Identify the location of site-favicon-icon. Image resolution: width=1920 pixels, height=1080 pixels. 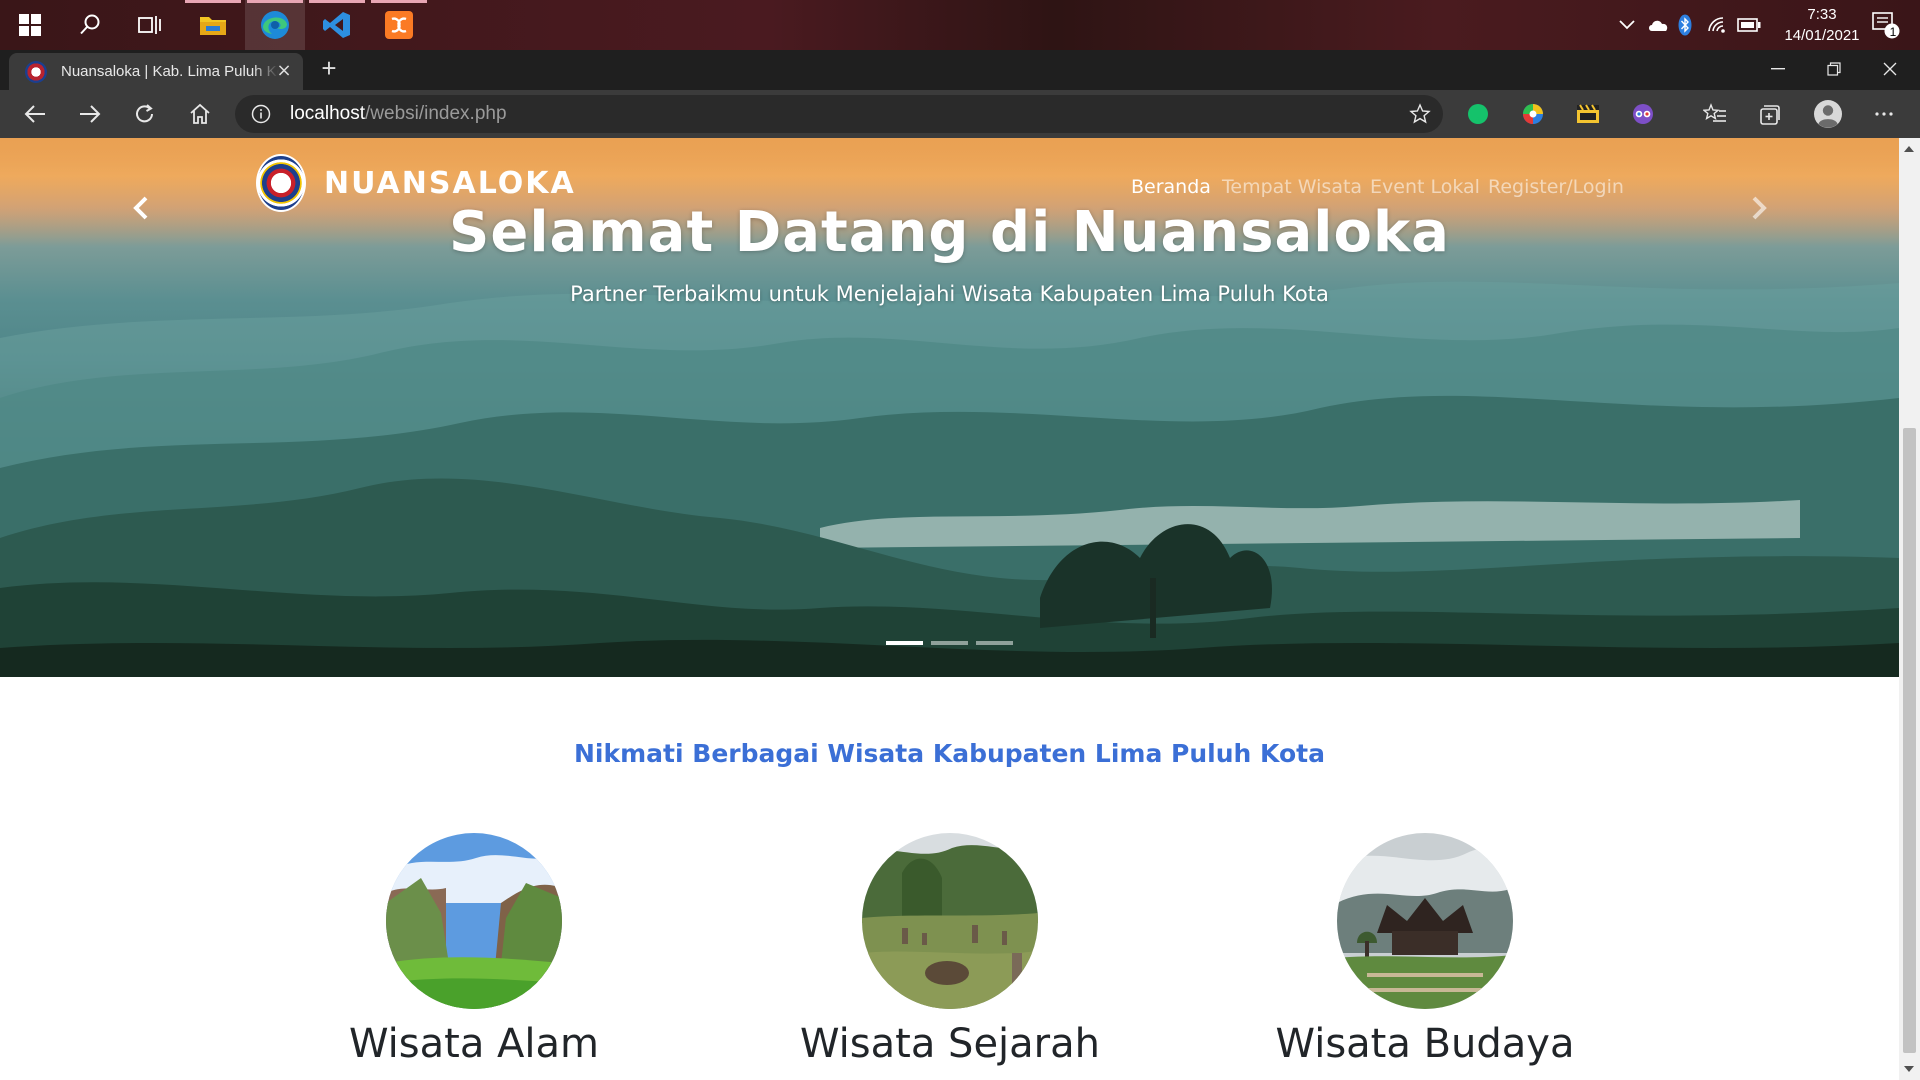
(36, 71).